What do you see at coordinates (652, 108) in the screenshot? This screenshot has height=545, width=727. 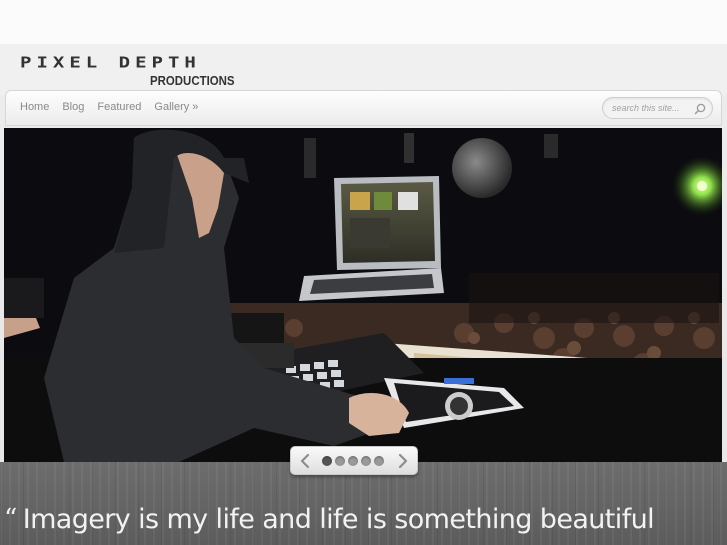 I see `search-input` at bounding box center [652, 108].